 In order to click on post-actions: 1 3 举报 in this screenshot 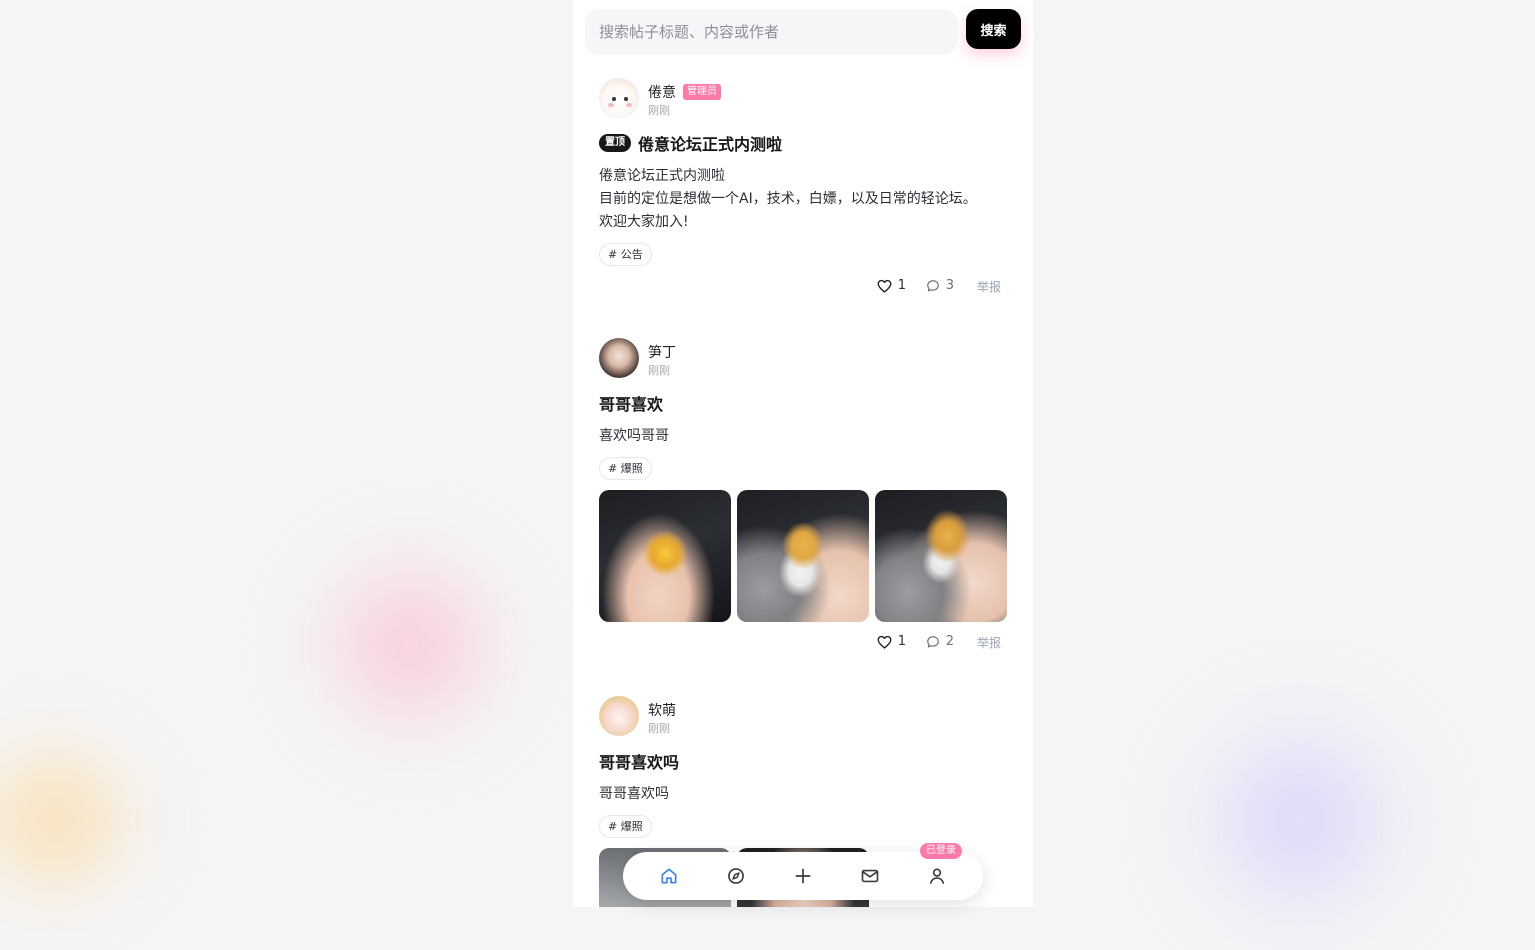, I will do `click(803, 288)`.